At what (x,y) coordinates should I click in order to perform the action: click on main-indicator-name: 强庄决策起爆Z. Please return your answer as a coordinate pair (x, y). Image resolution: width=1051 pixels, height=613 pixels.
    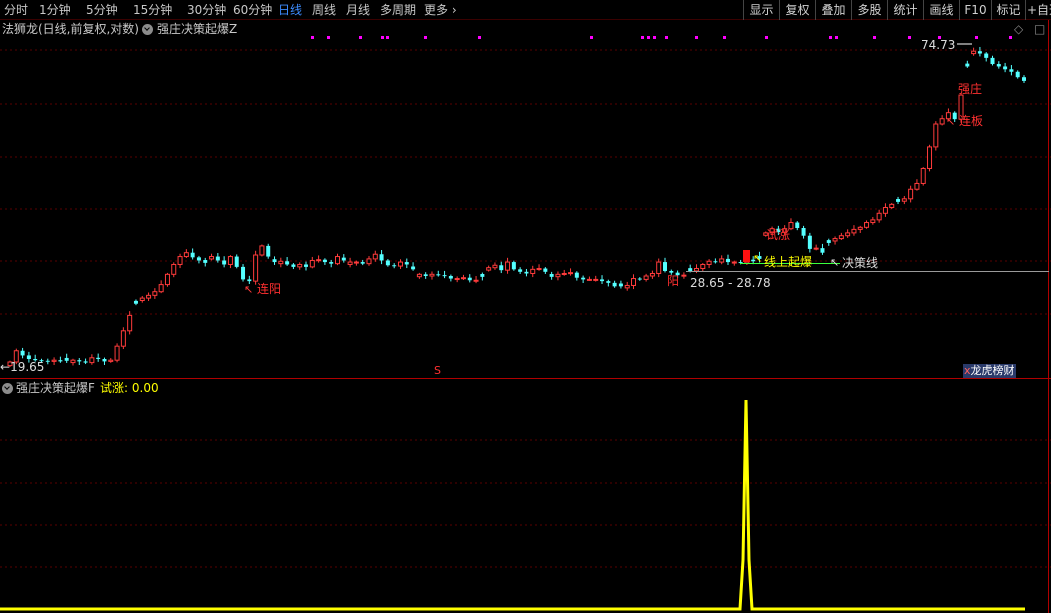
    Looking at the image, I should click on (197, 29).